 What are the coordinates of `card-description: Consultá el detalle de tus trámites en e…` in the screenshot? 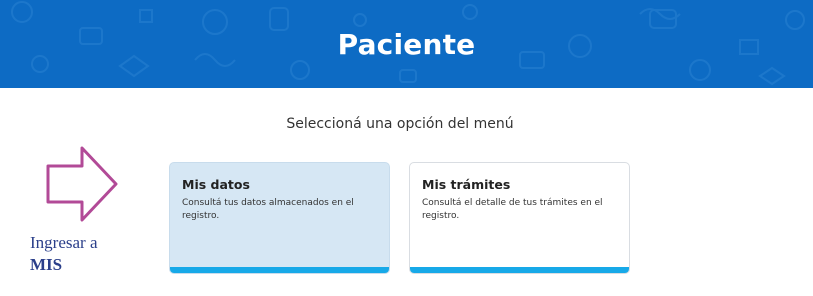 It's located at (512, 209).